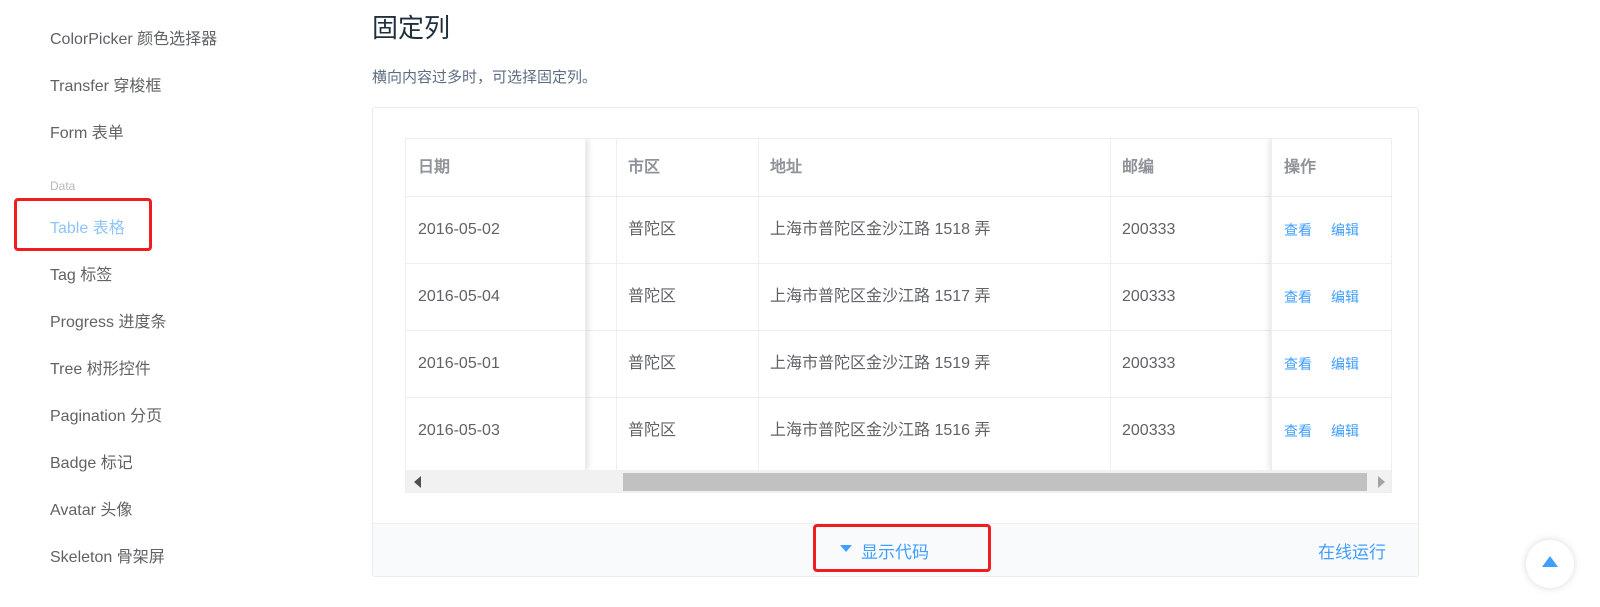  I want to click on arrow-right-icon, so click(1381, 482).